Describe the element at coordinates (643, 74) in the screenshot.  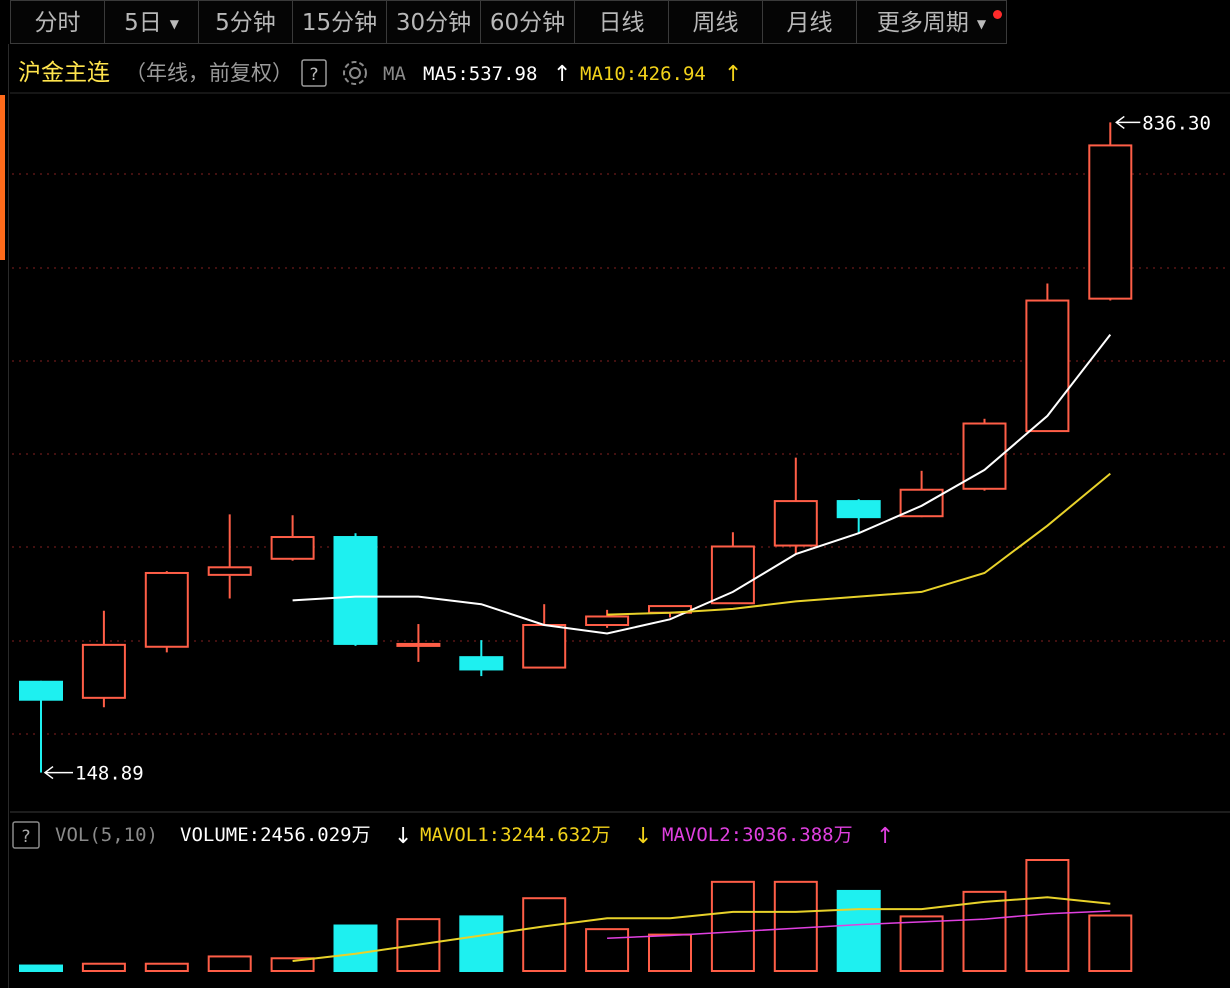
I see `ma10-value: MA10:426.94` at that location.